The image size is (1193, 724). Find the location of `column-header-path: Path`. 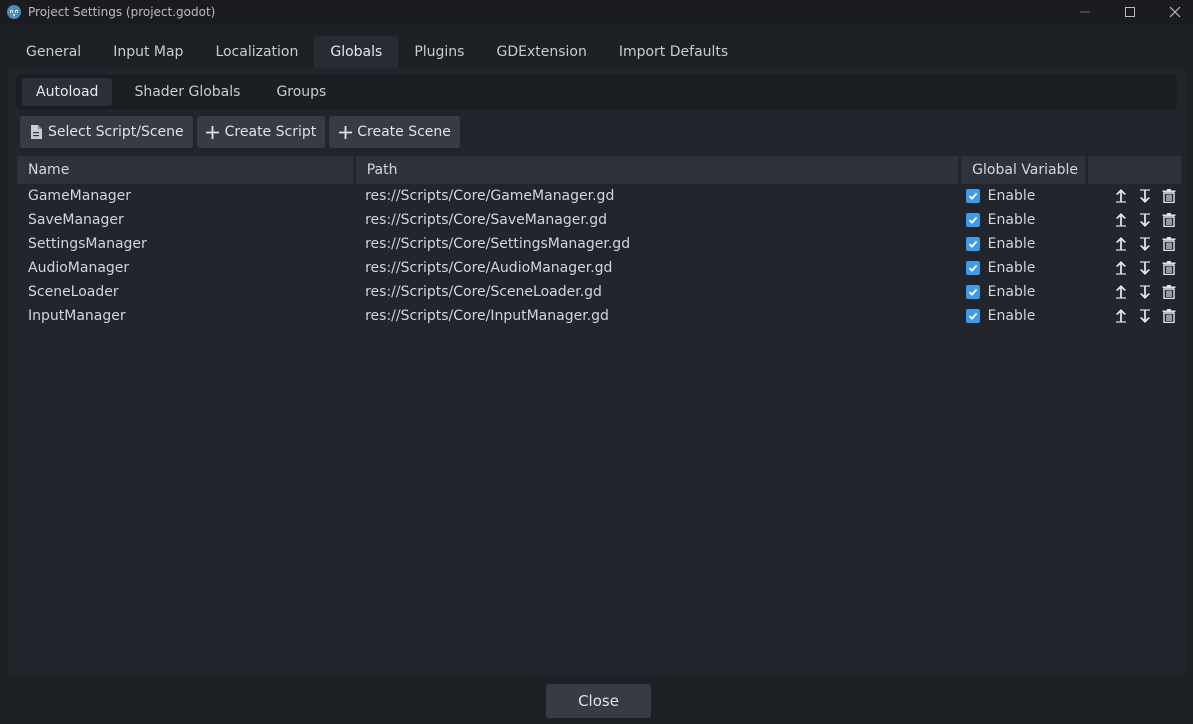

column-header-path: Path is located at coordinates (657, 170).